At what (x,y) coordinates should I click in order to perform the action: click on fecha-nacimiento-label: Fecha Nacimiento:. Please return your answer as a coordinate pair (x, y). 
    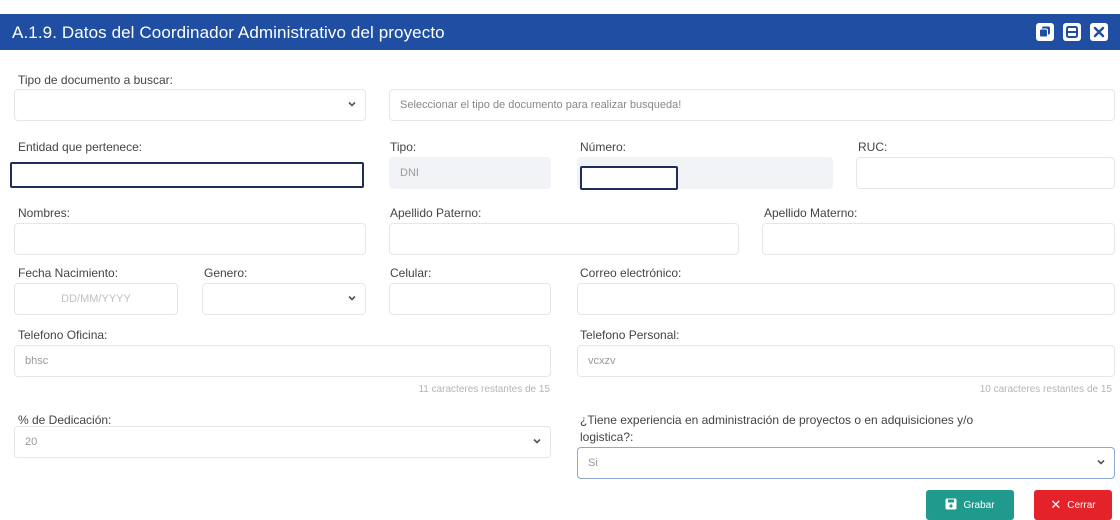
    Looking at the image, I should click on (68, 273).